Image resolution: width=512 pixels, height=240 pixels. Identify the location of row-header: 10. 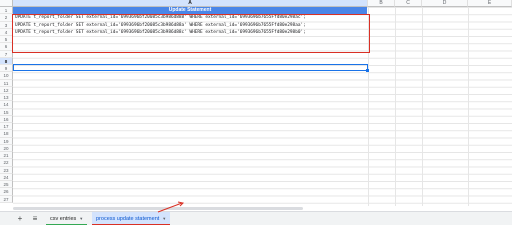
(6, 76).